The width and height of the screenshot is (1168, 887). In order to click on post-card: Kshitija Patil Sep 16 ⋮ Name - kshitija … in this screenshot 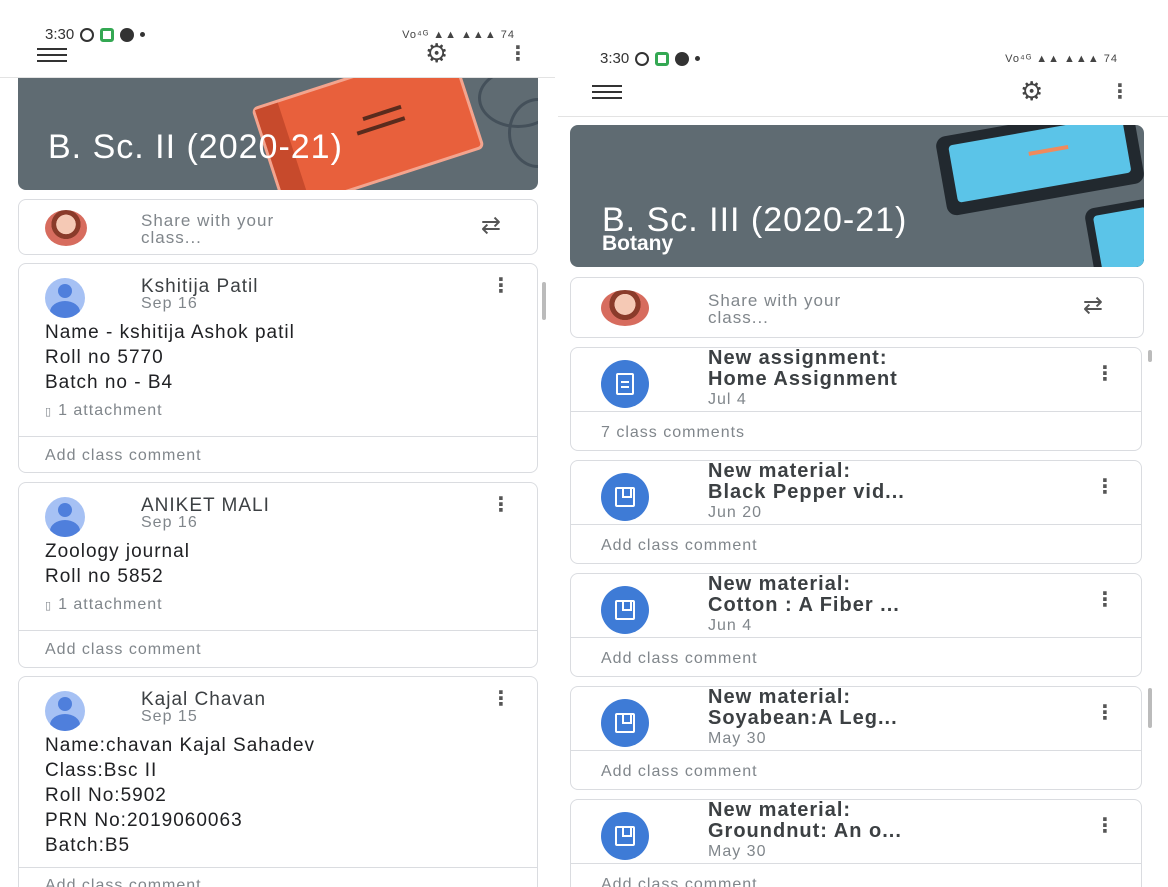, I will do `click(278, 368)`.